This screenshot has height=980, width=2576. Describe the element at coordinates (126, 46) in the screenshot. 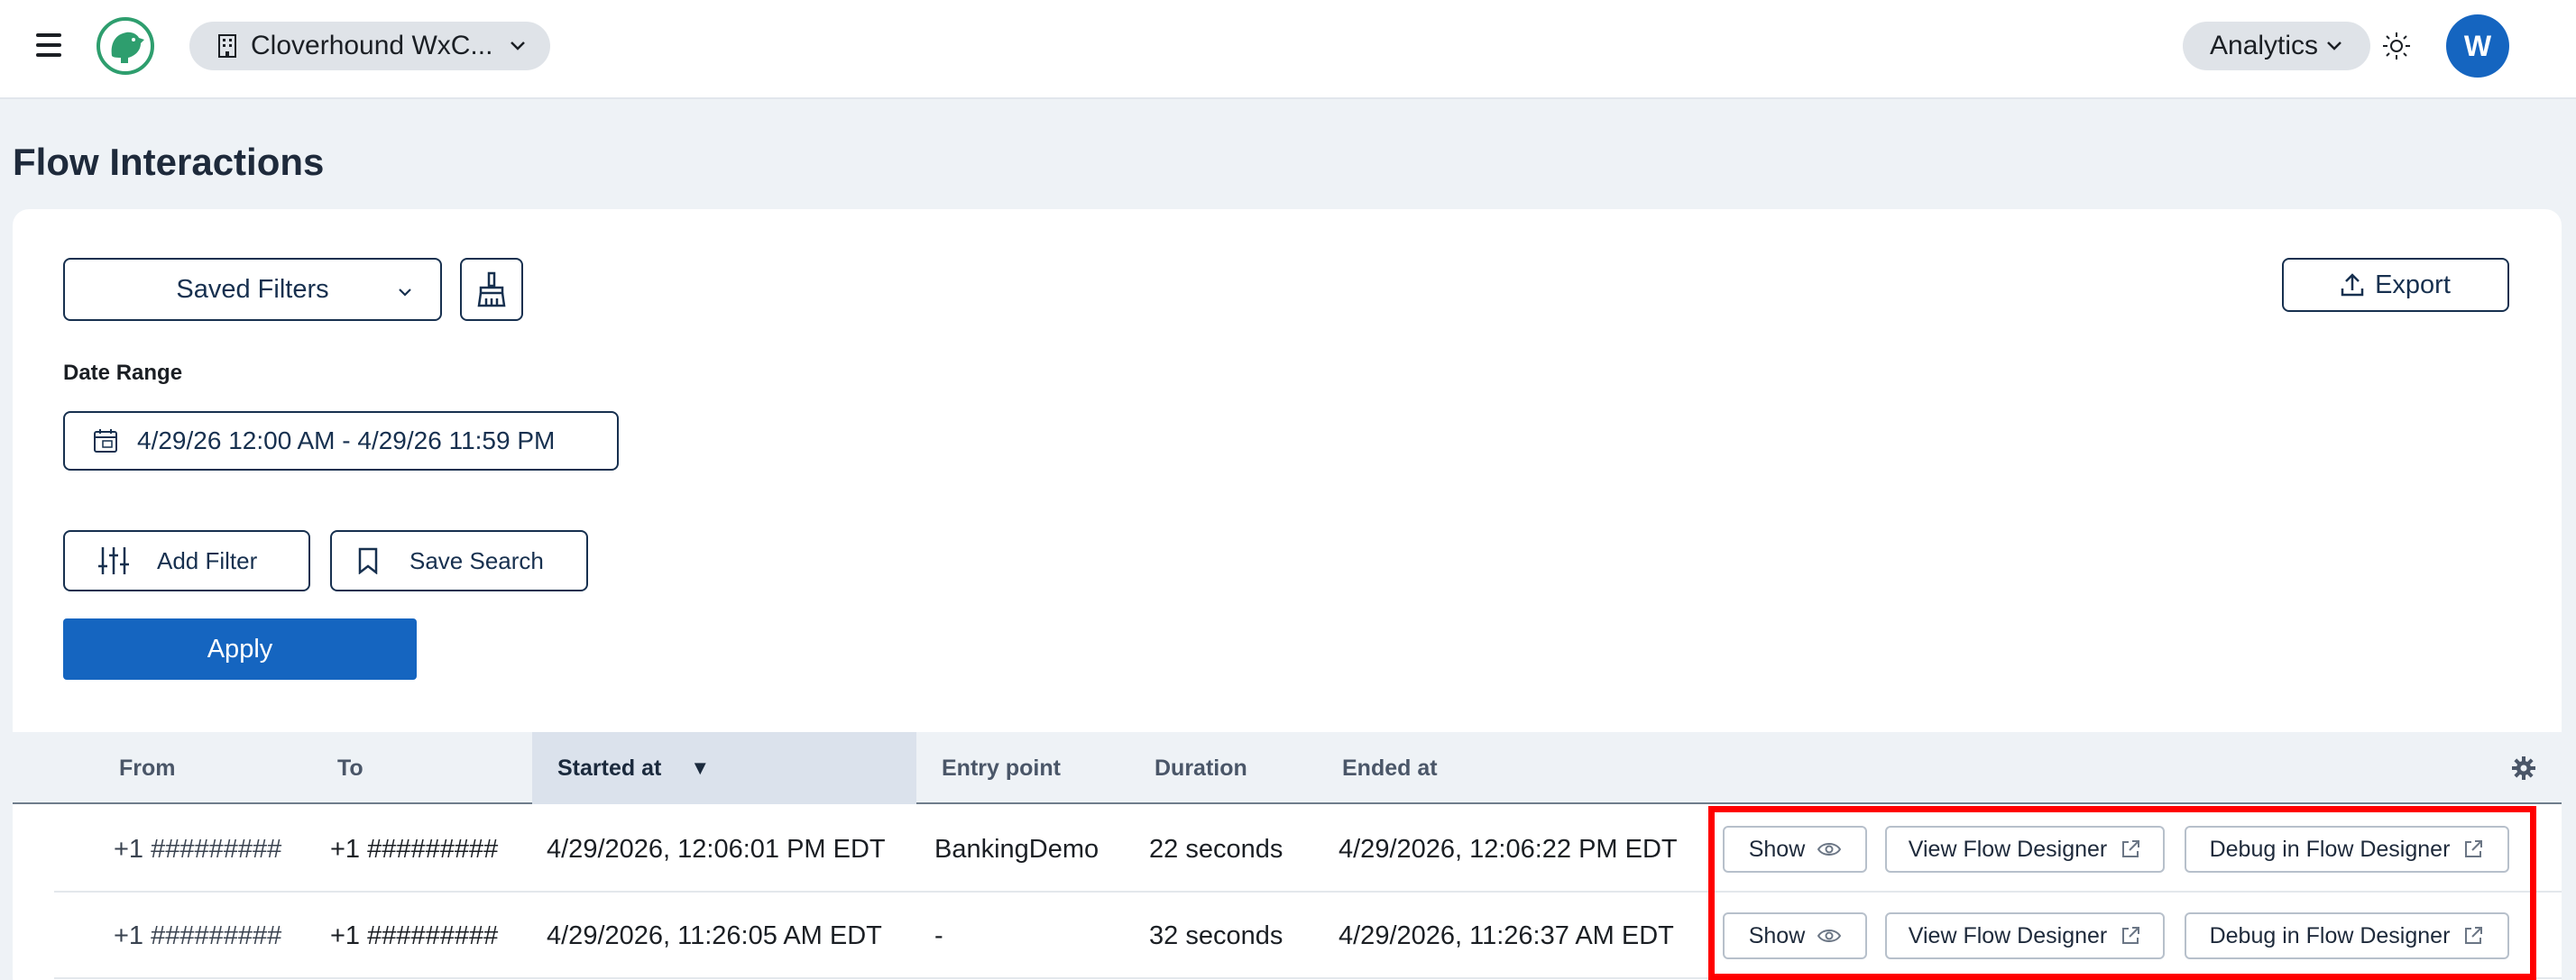

I see `logo-icon` at that location.